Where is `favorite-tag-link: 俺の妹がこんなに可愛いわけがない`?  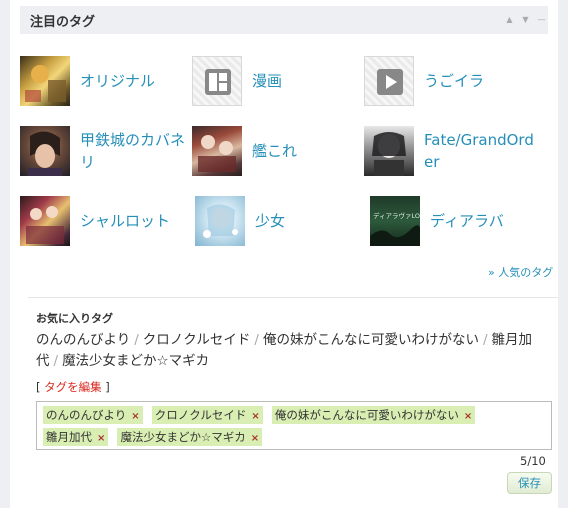 favorite-tag-link: 俺の妹がこんなに可愛いわけがない is located at coordinates (371, 340).